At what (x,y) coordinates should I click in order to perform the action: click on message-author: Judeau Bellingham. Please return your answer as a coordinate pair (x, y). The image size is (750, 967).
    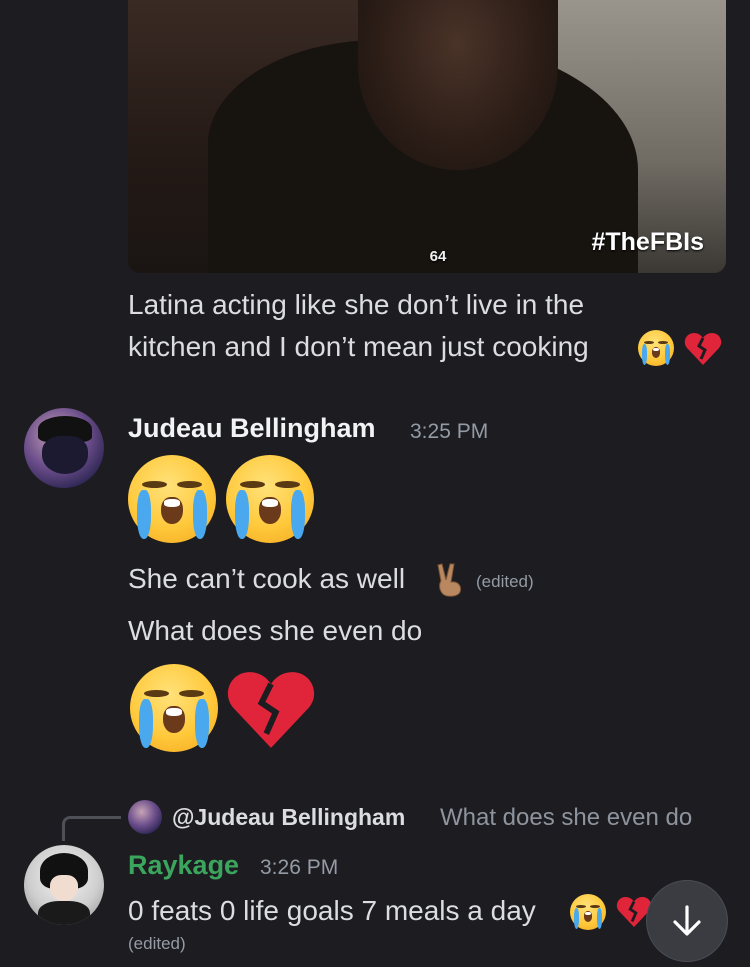
    Looking at the image, I should click on (252, 428).